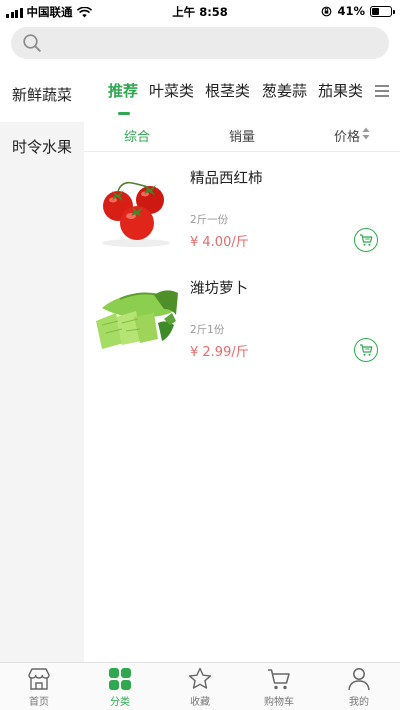 This screenshot has height=710, width=400. I want to click on home-icon, so click(39, 679).